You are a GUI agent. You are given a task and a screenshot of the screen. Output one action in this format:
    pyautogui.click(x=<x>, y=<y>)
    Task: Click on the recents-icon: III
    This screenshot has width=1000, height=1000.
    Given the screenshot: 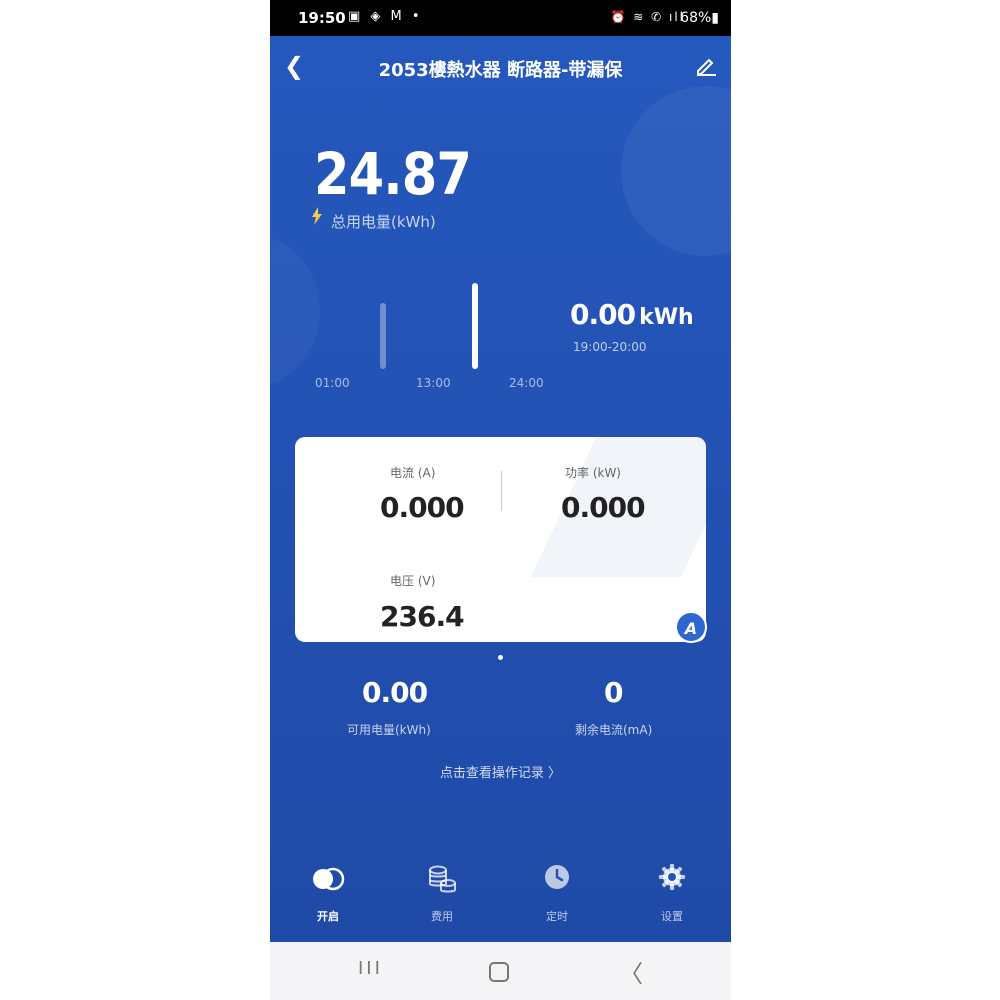 What is the action you would take?
    pyautogui.click(x=370, y=968)
    